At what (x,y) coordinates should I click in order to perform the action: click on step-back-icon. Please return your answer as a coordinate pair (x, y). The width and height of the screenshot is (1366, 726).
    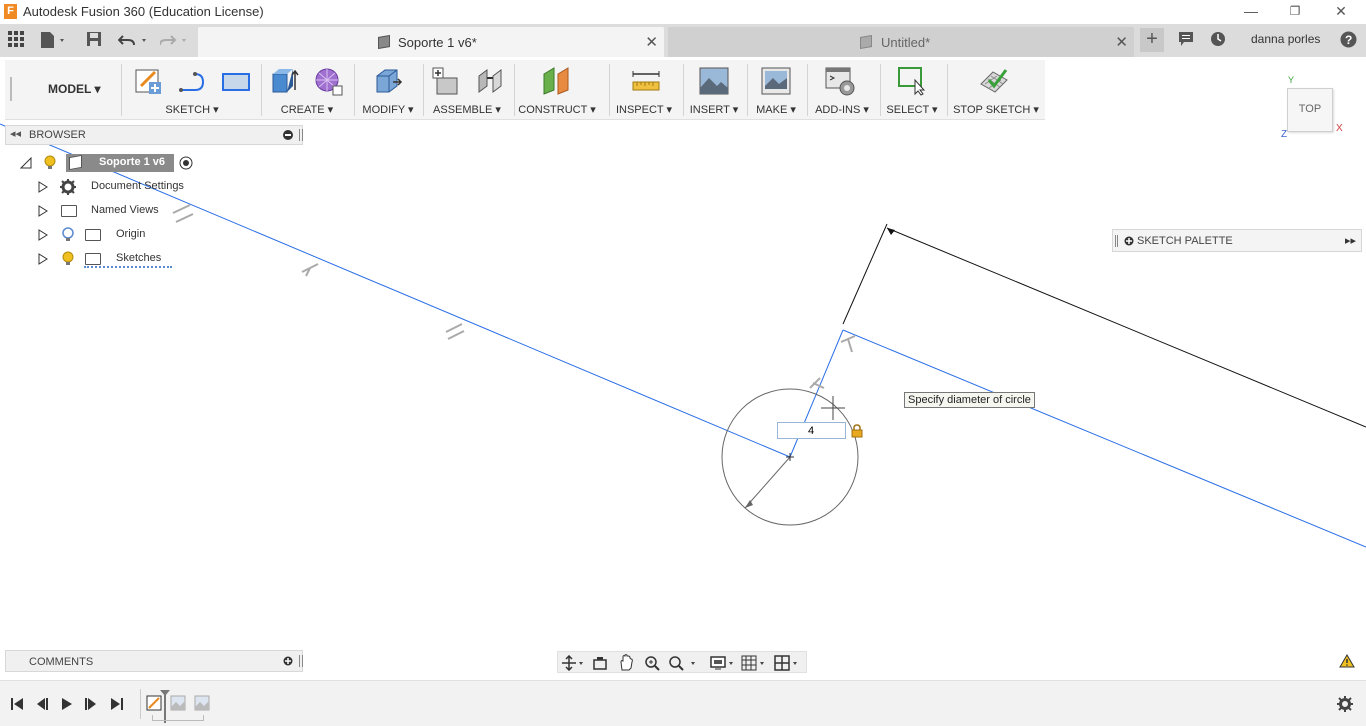
    Looking at the image, I should click on (42, 704).